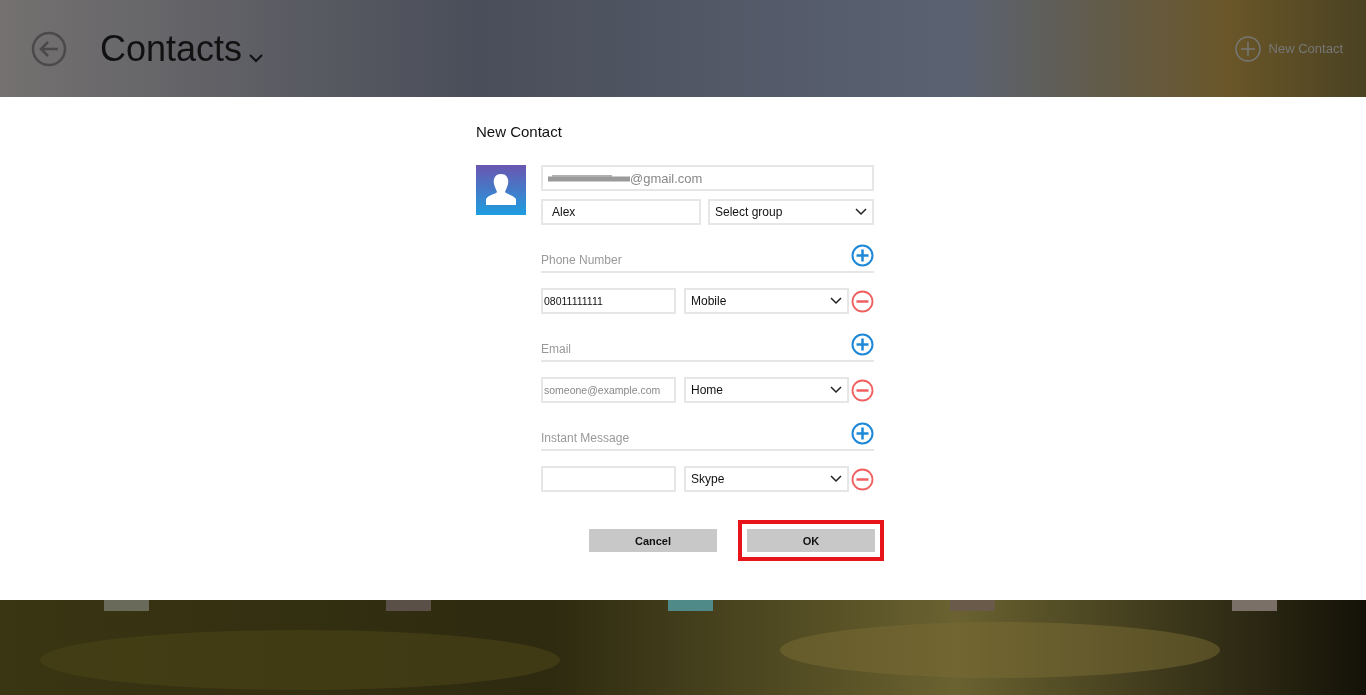  What do you see at coordinates (707, 178) in the screenshot?
I see `account-email-field: @gmail.com` at bounding box center [707, 178].